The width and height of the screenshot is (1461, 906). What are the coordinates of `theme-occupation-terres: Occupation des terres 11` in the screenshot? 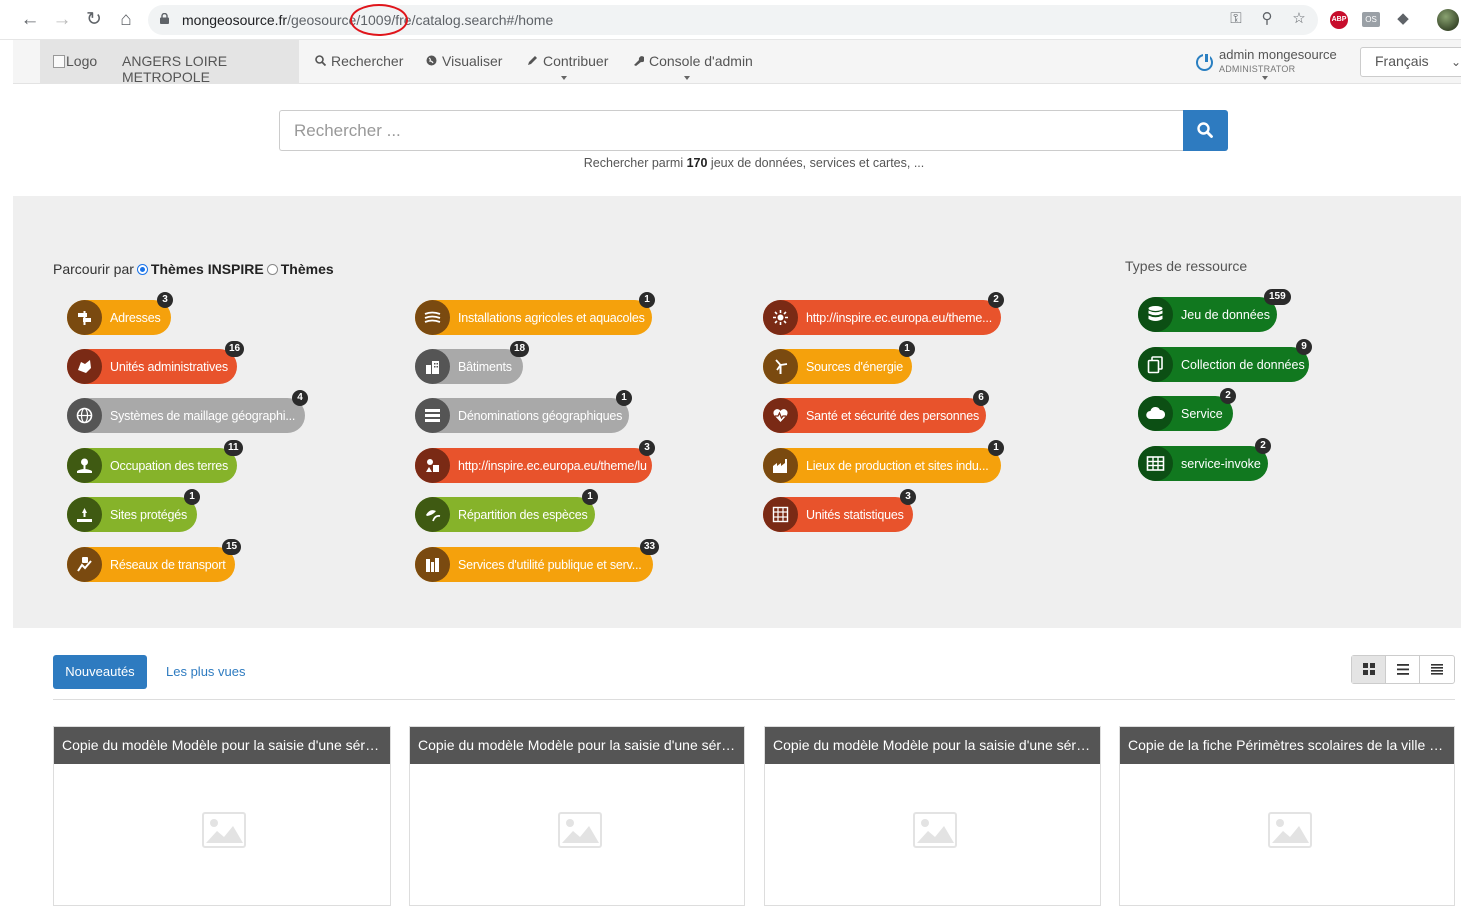 It's located at (155, 461).